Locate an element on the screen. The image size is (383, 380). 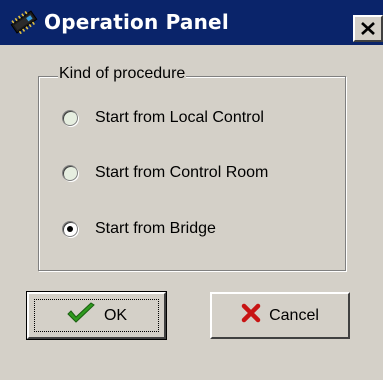
radio-bridge: Start from Bridge is located at coordinates (139, 229).